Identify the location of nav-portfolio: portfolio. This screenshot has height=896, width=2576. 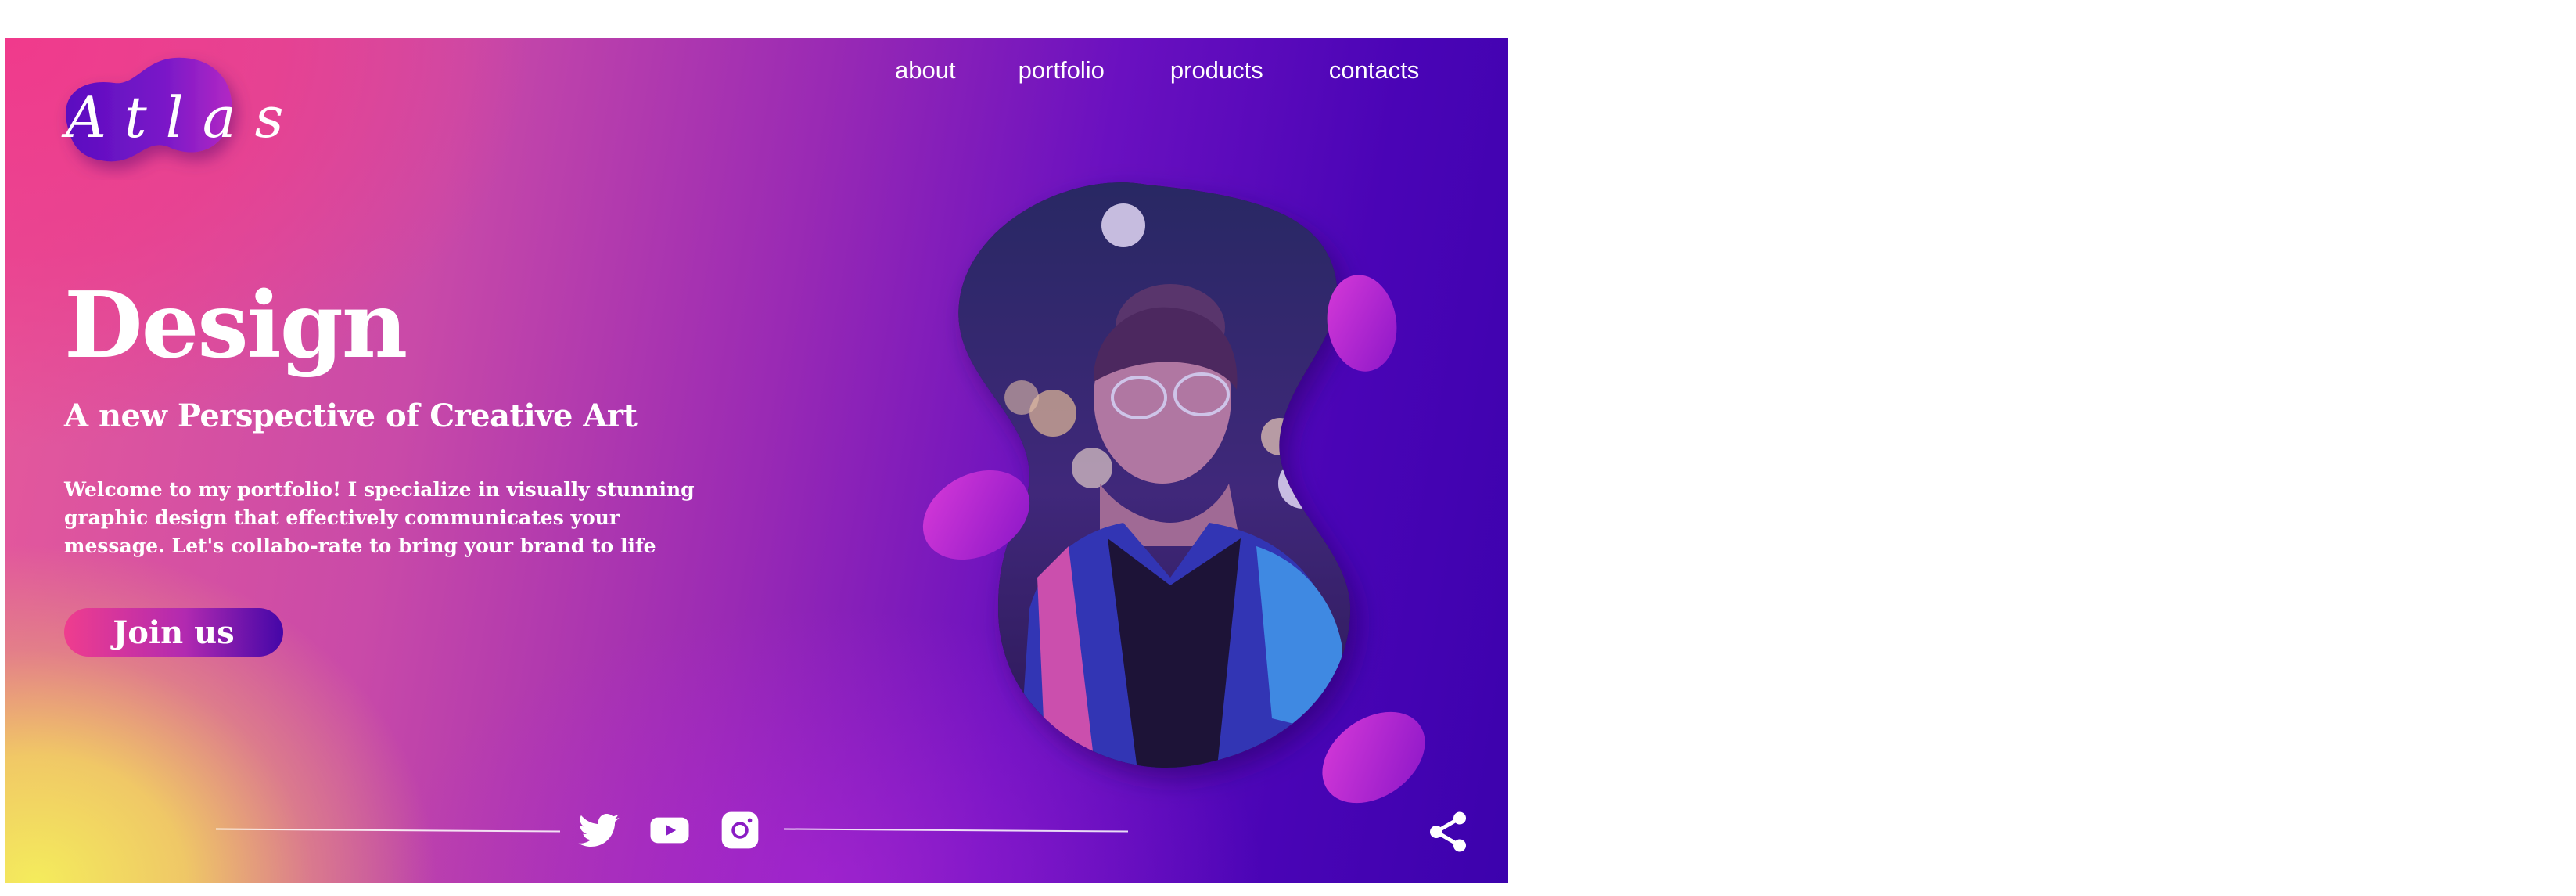
(1062, 71).